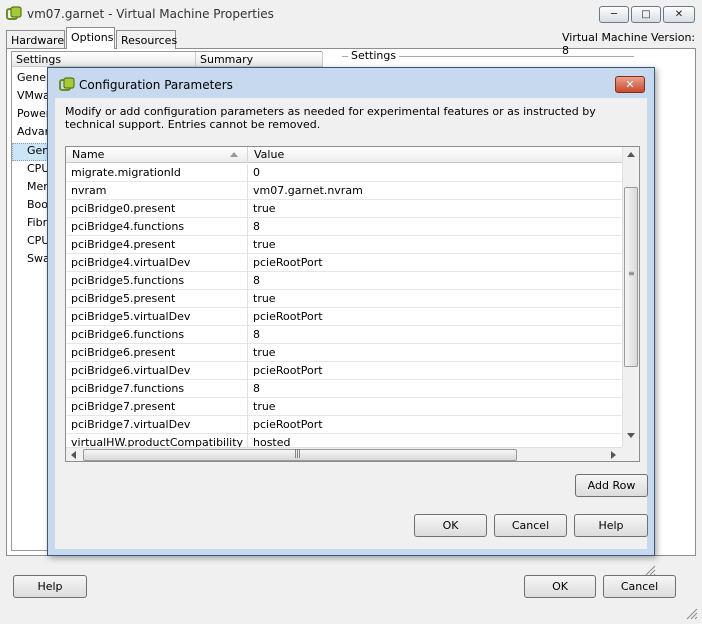 The width and height of the screenshot is (702, 624). I want to click on tab-hardware: Hardware, so click(35, 39).